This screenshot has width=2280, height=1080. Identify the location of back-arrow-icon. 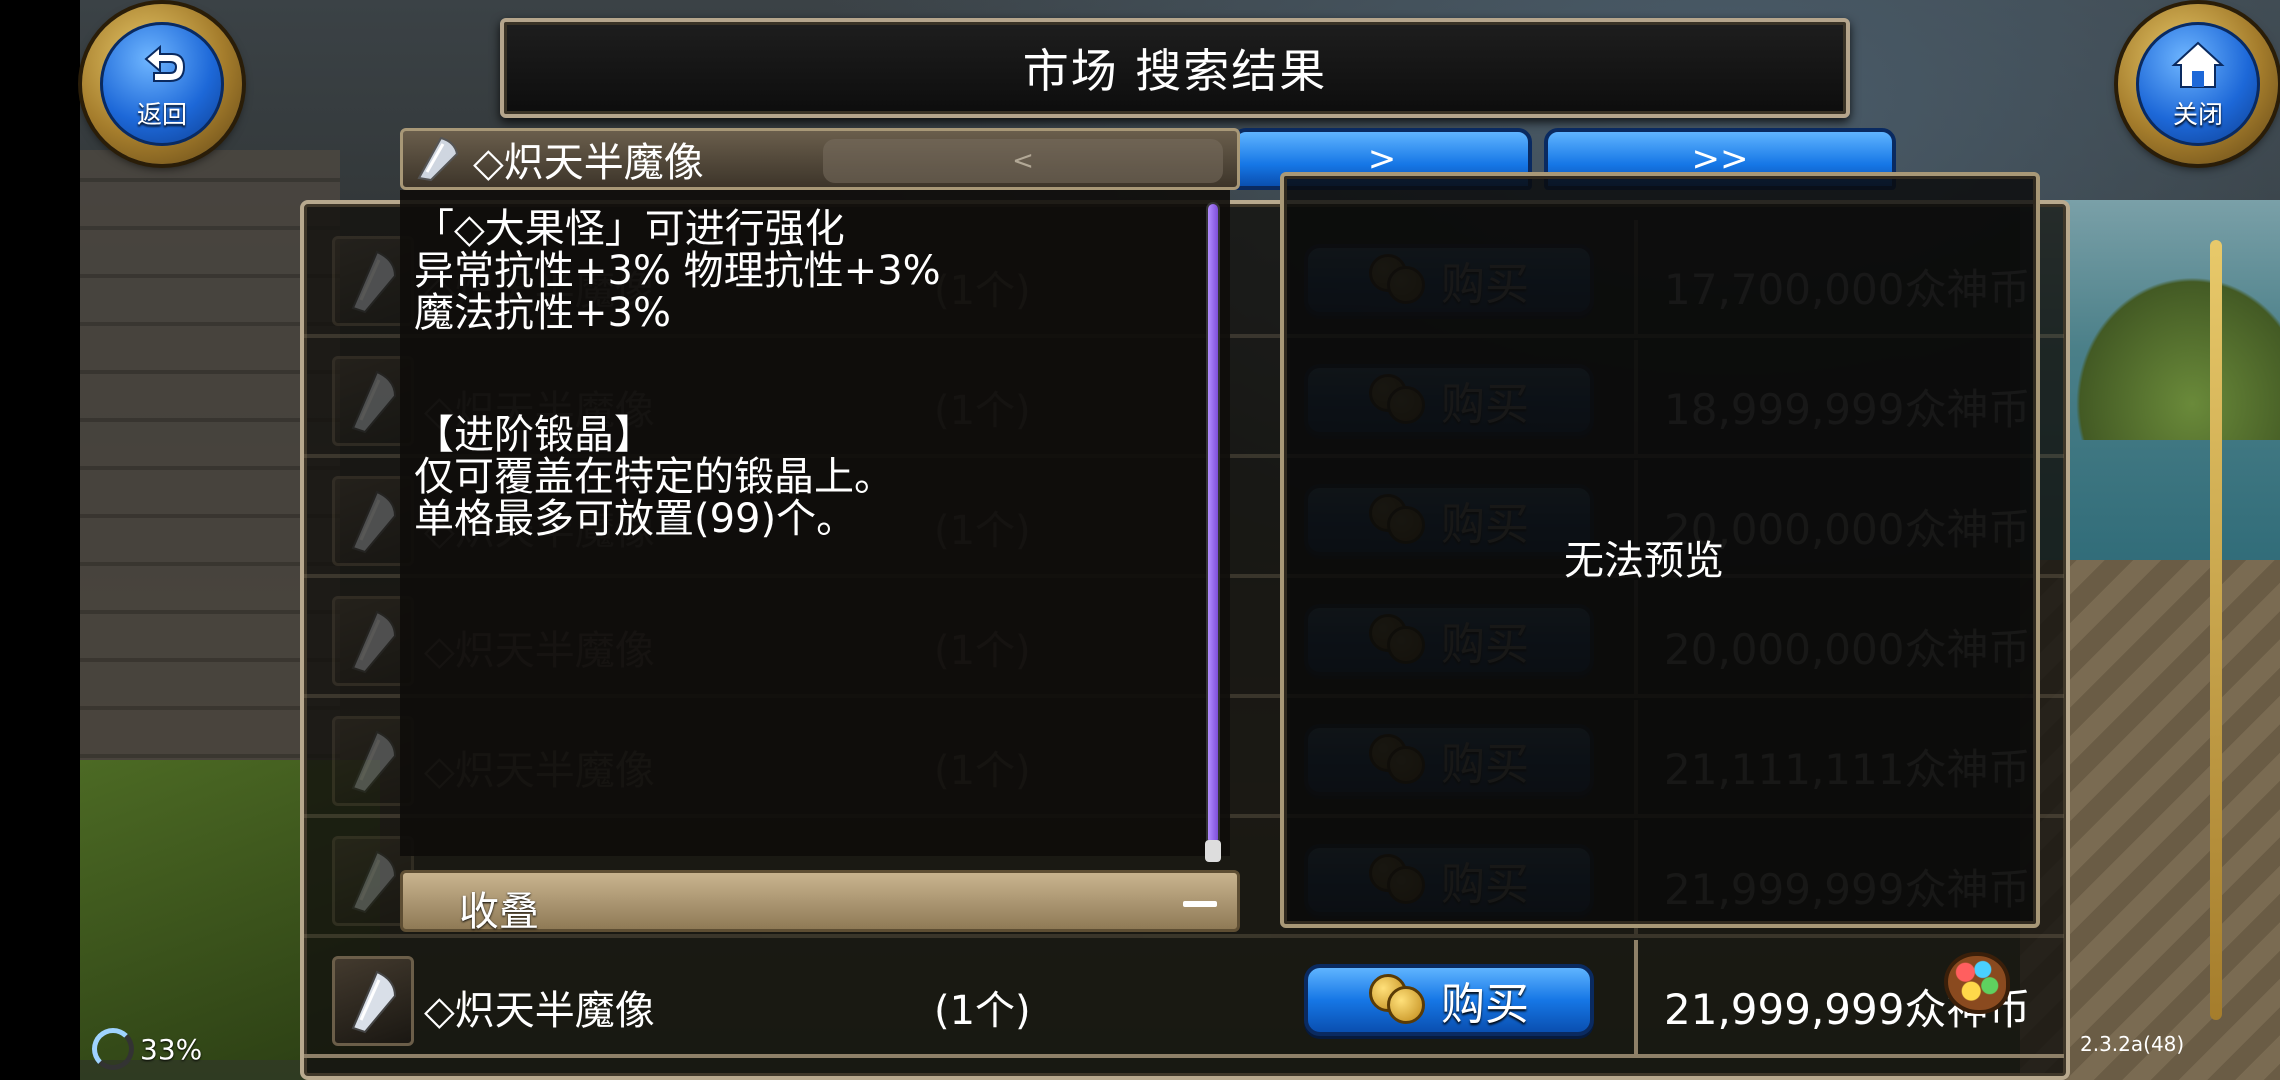
(165, 63).